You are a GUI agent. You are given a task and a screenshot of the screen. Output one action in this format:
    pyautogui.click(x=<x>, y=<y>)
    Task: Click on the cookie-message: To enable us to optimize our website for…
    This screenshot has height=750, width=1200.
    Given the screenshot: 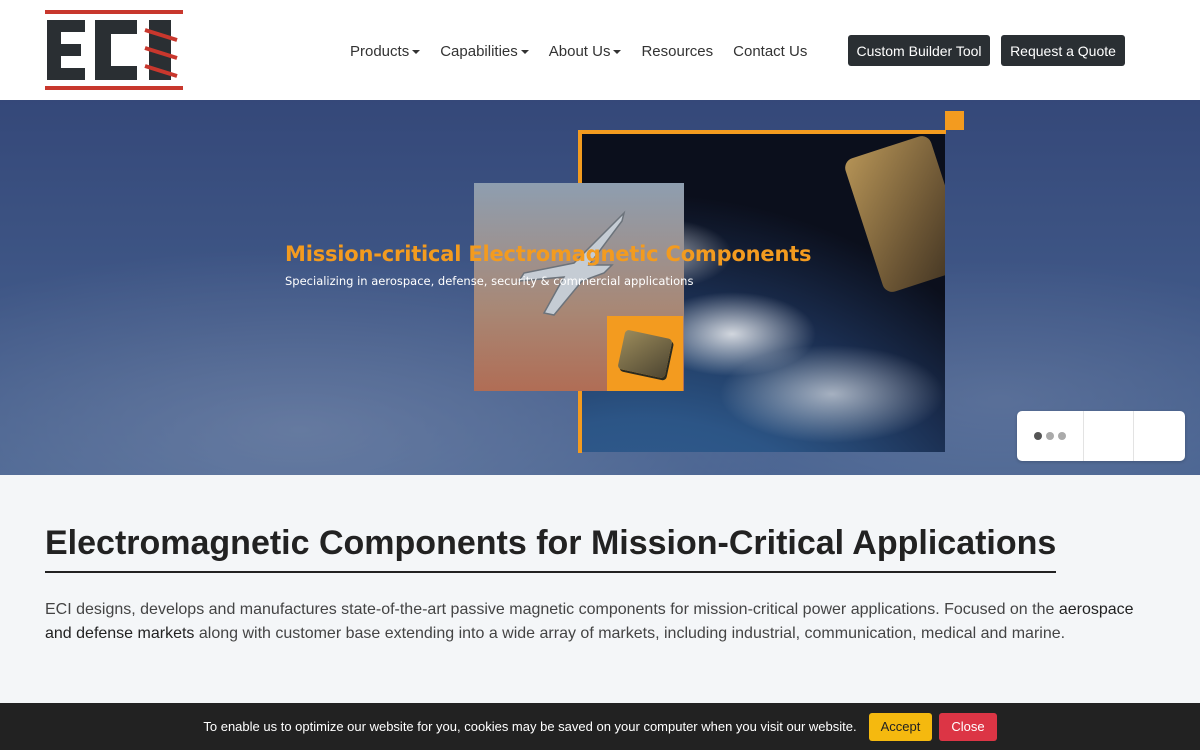 What is the action you would take?
    pyautogui.click(x=530, y=726)
    